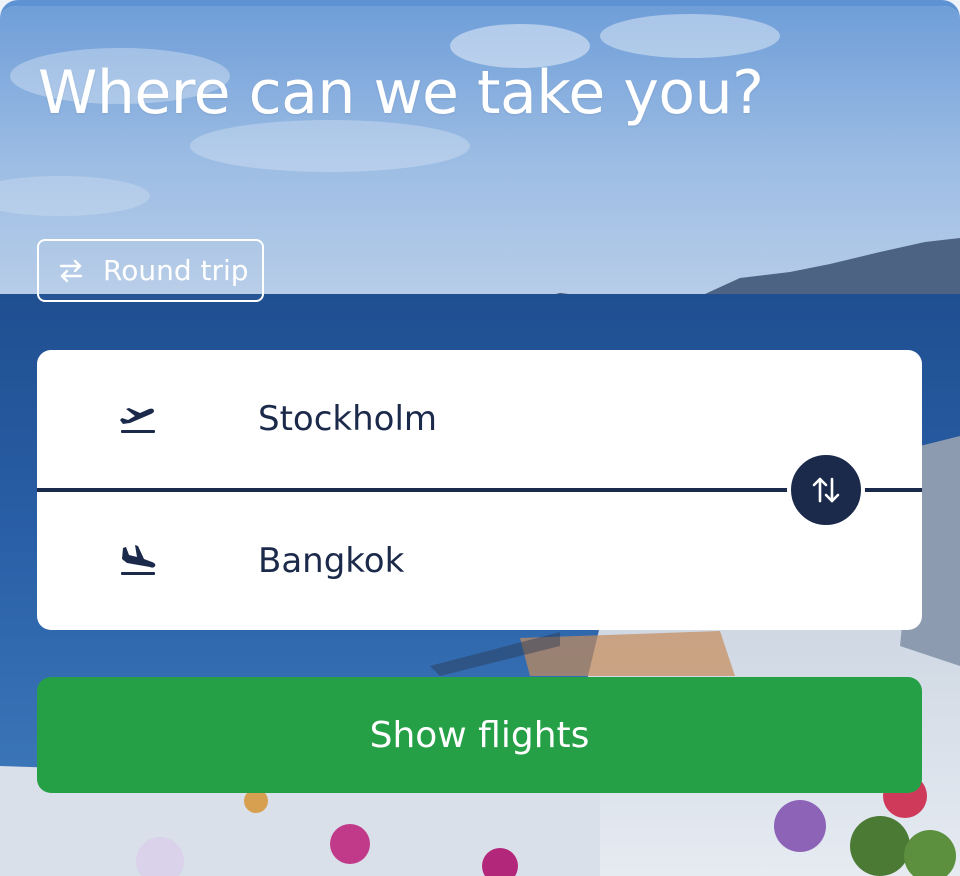  Describe the element at coordinates (479, 561) in the screenshot. I see `destination-field: Bangkok` at that location.